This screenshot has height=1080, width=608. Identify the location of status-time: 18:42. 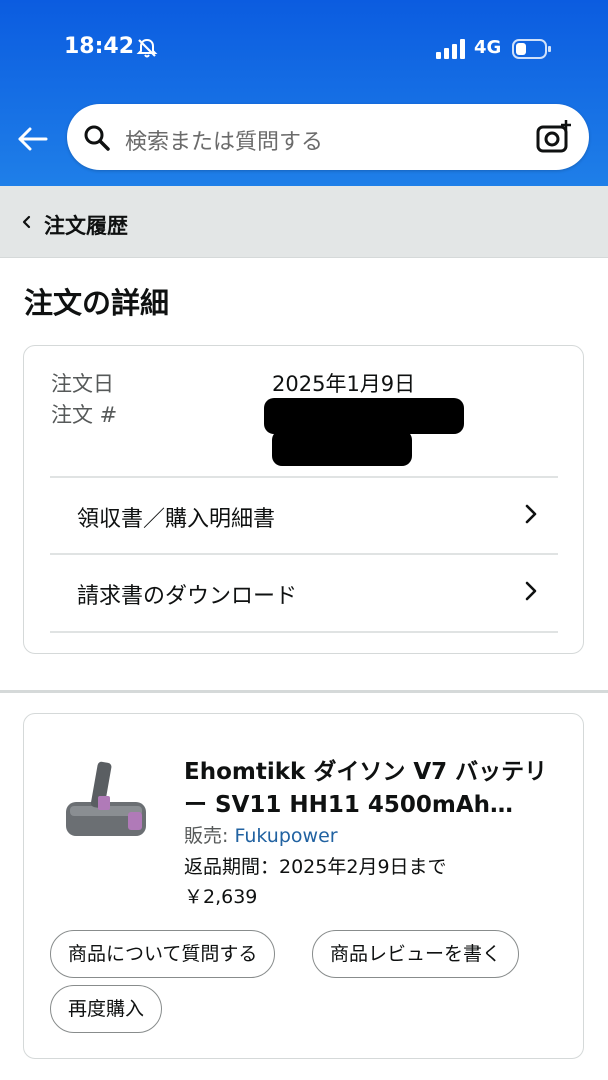
(99, 46).